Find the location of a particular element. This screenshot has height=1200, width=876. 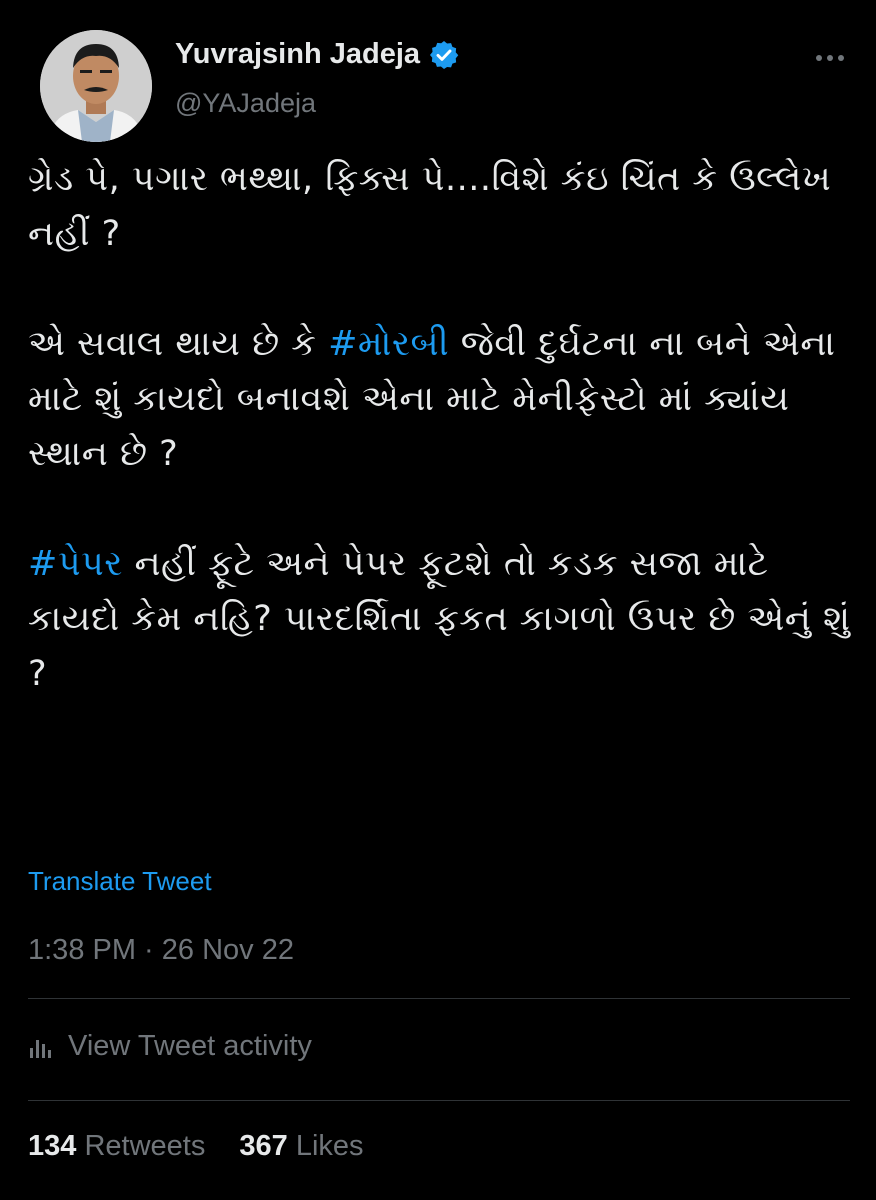

likes-count: 367 is located at coordinates (263, 1146).